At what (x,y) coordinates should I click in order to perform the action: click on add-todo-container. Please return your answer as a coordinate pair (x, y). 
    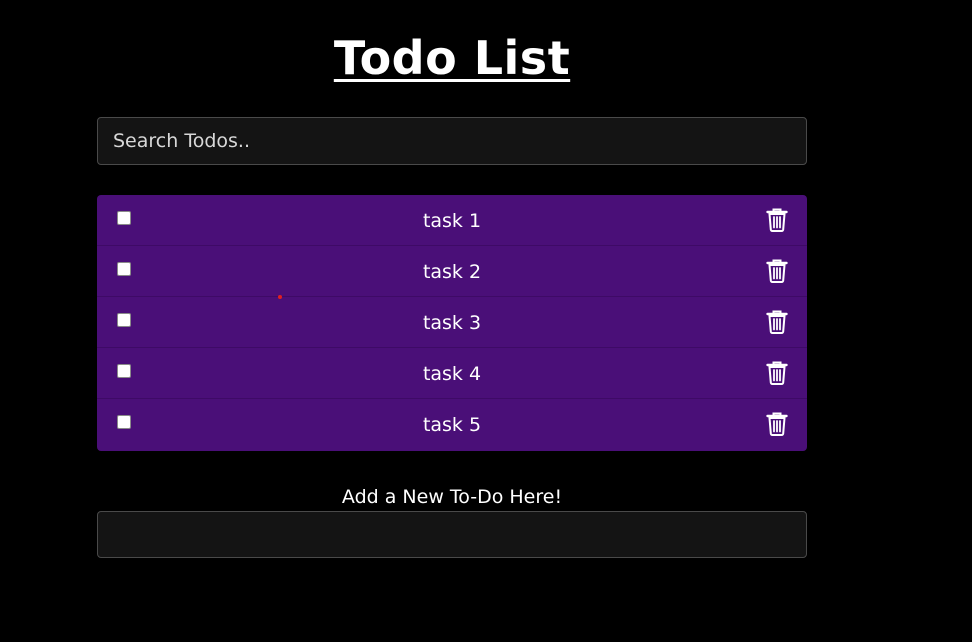
    Looking at the image, I should click on (452, 534).